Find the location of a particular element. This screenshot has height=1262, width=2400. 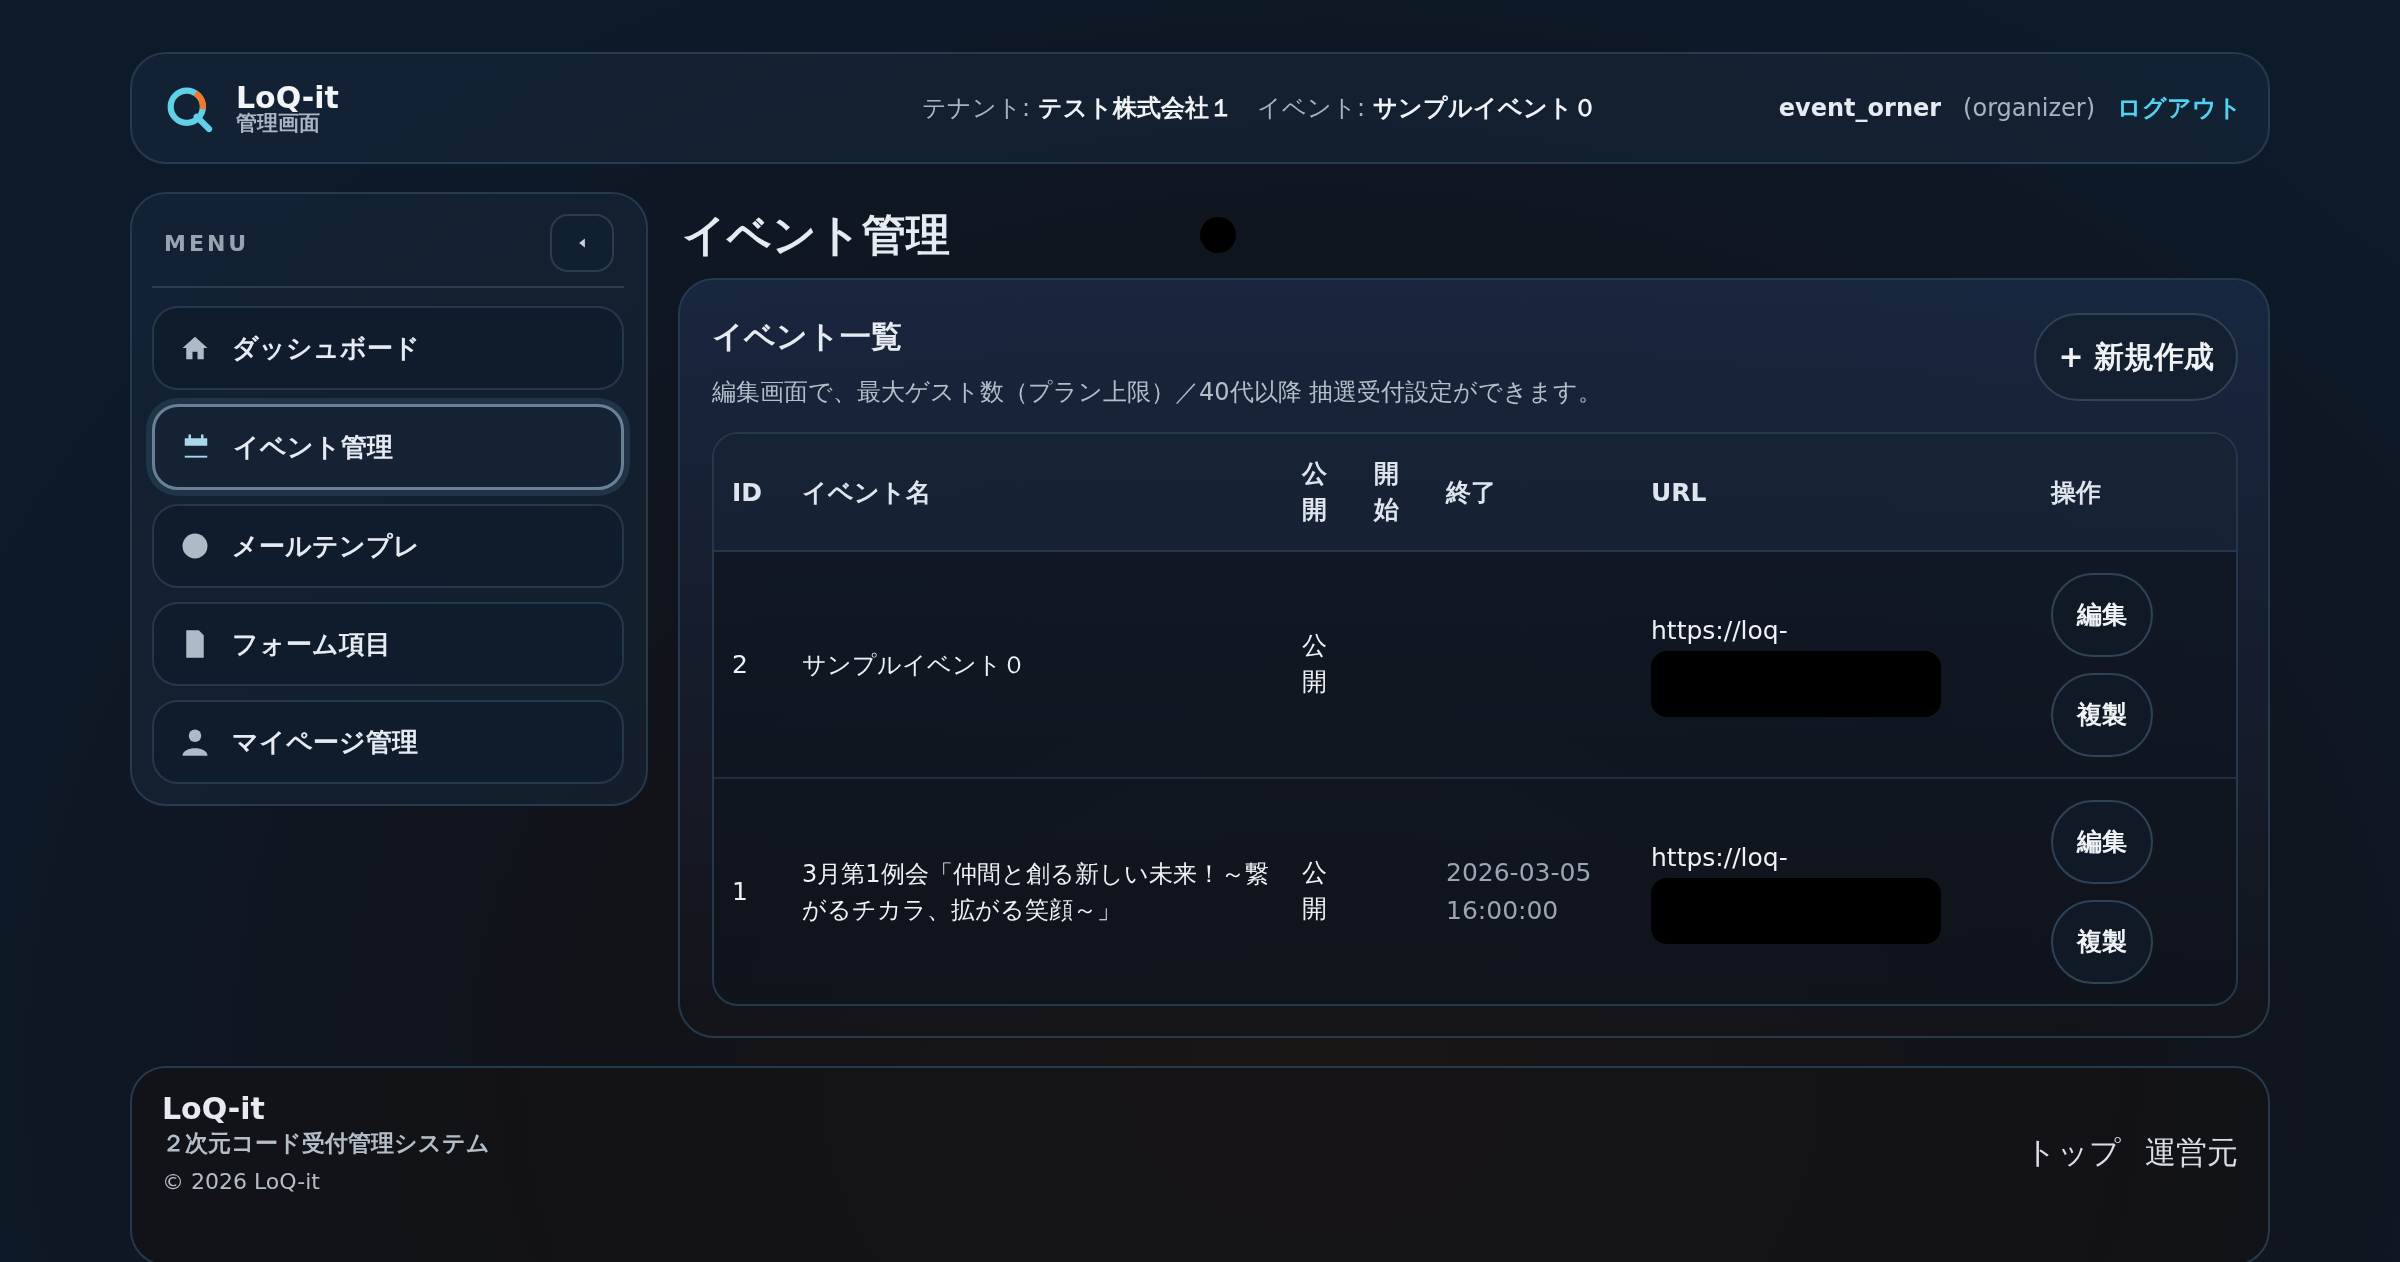

column-header: 終了 is located at coordinates (1538, 492).